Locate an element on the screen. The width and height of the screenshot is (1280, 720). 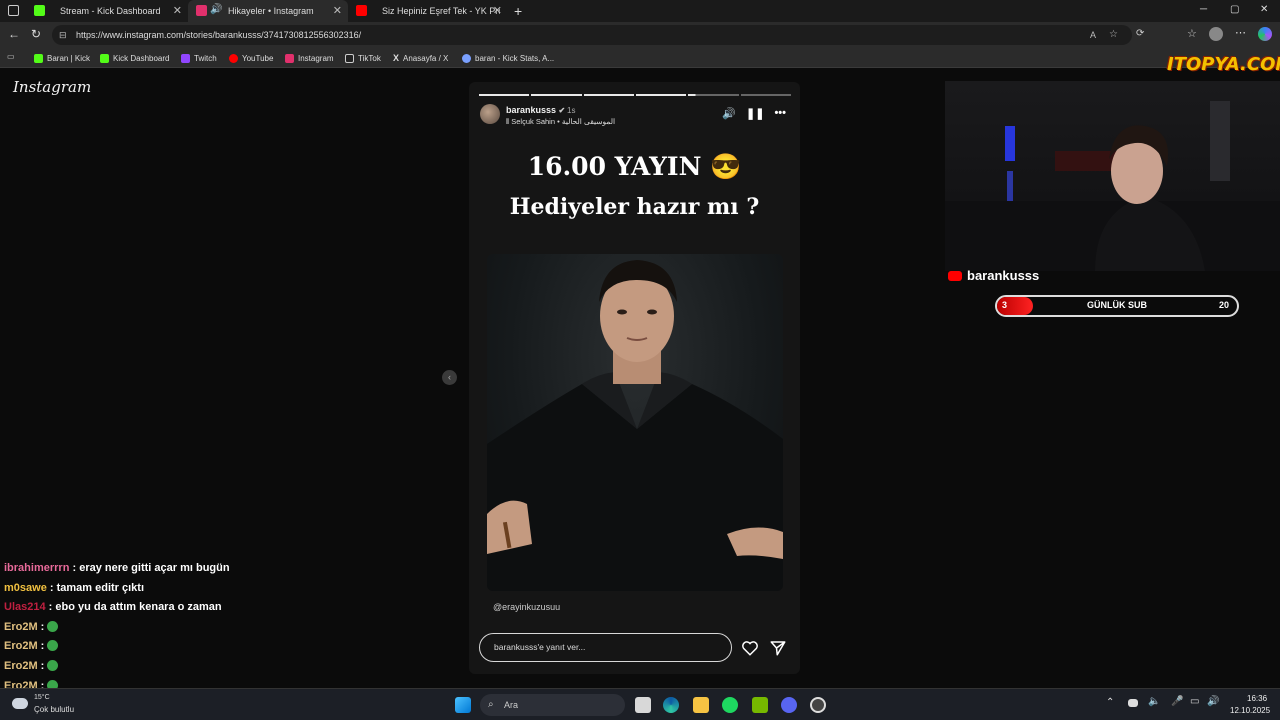
windows-start-icon is located at coordinates (463, 705).